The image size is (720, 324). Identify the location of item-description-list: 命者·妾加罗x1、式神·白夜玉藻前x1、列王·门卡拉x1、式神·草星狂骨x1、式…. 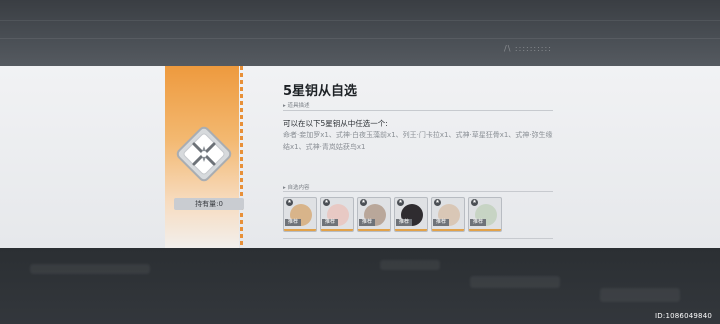
(418, 141).